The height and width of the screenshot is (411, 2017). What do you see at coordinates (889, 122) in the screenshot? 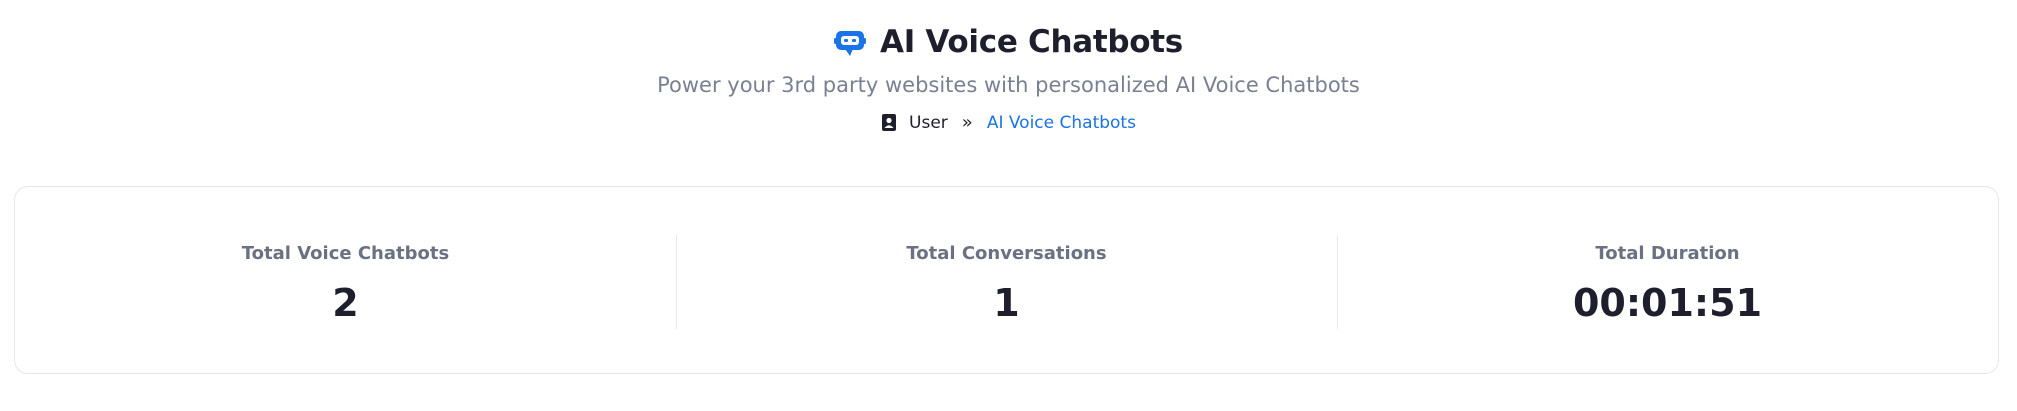
I see `user-badge-icon` at bounding box center [889, 122].